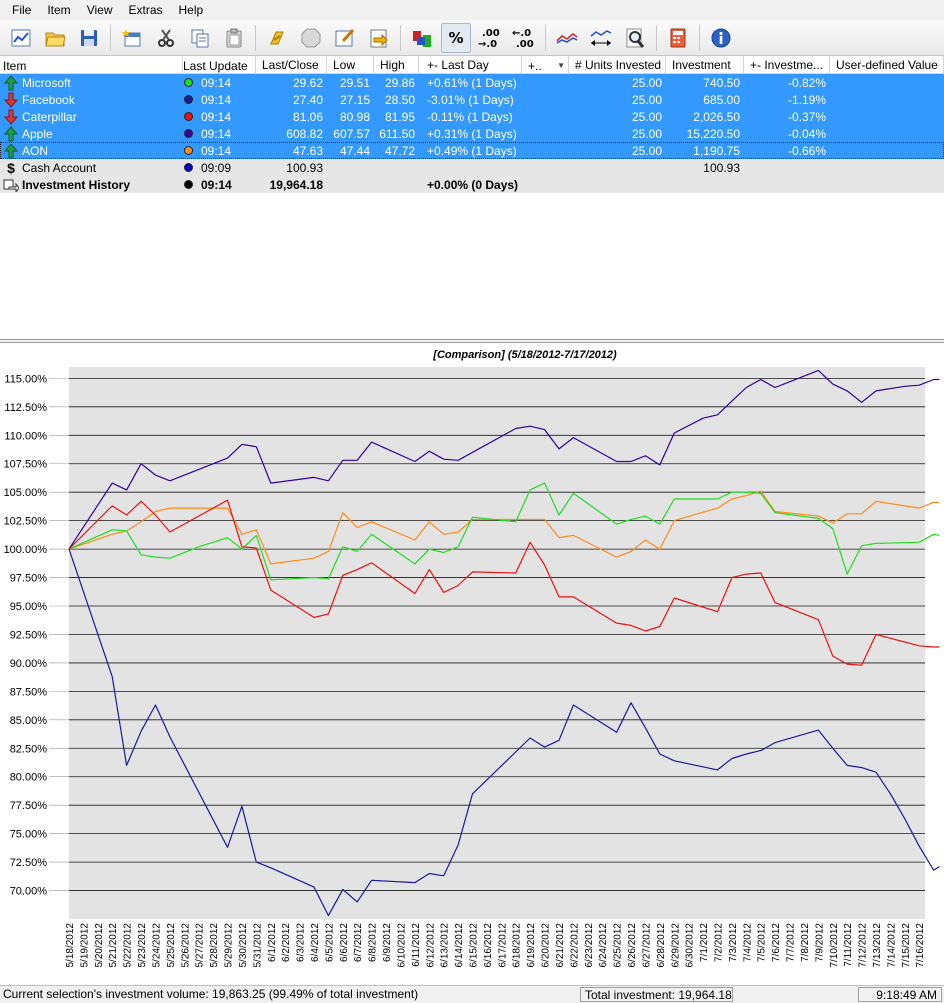 This screenshot has width=944, height=1003. Describe the element at coordinates (546, 945) in the screenshot. I see `x-tick-label: 6/20/2012` at that location.